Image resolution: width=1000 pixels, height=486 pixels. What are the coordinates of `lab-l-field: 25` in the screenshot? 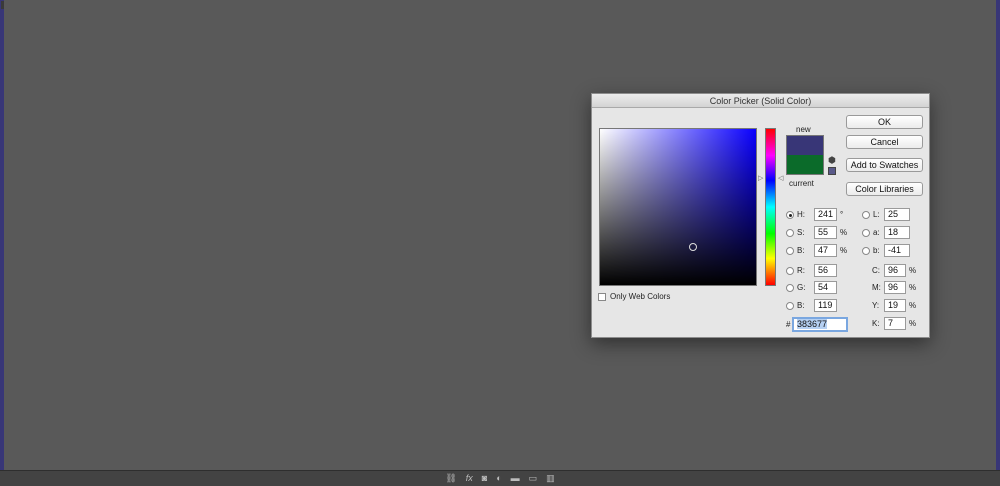 It's located at (897, 214).